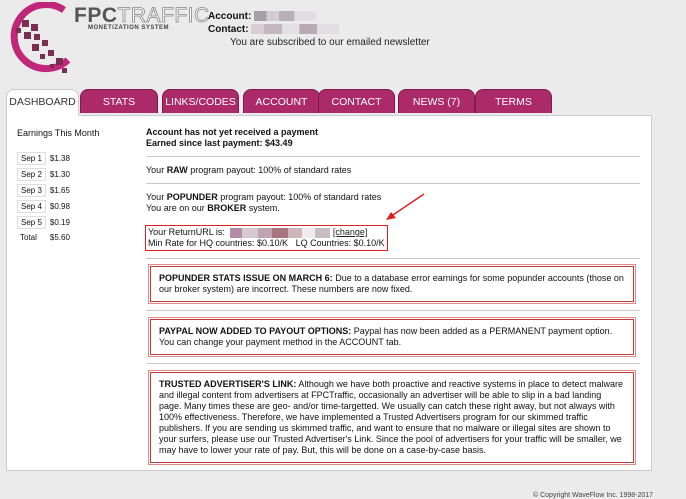  What do you see at coordinates (45, 237) in the screenshot?
I see `table-row: Total $5.60` at bounding box center [45, 237].